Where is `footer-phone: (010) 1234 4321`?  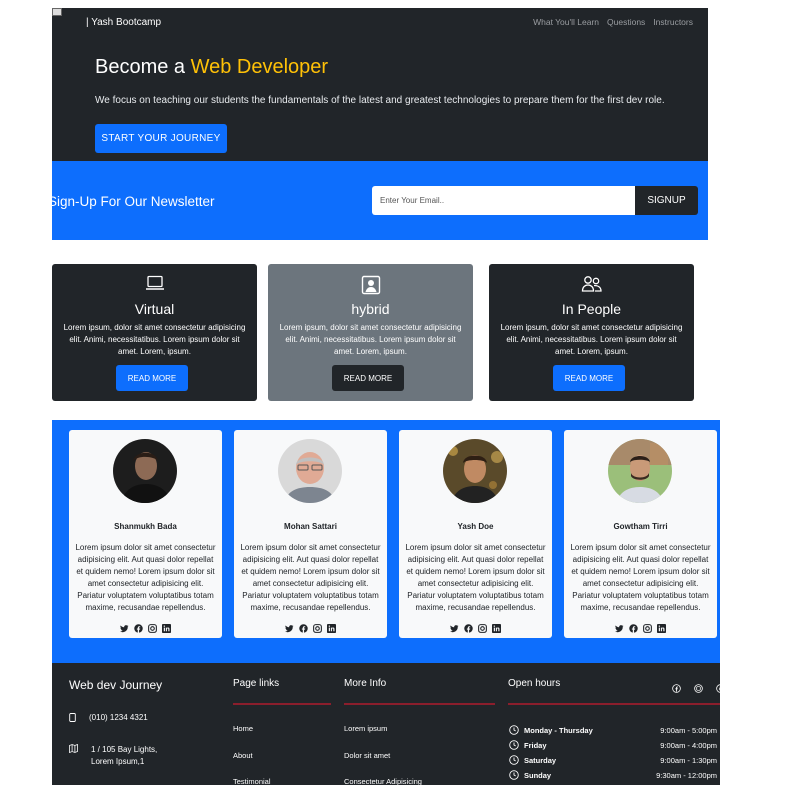
footer-phone: (010) 1234 4321 is located at coordinates (108, 717).